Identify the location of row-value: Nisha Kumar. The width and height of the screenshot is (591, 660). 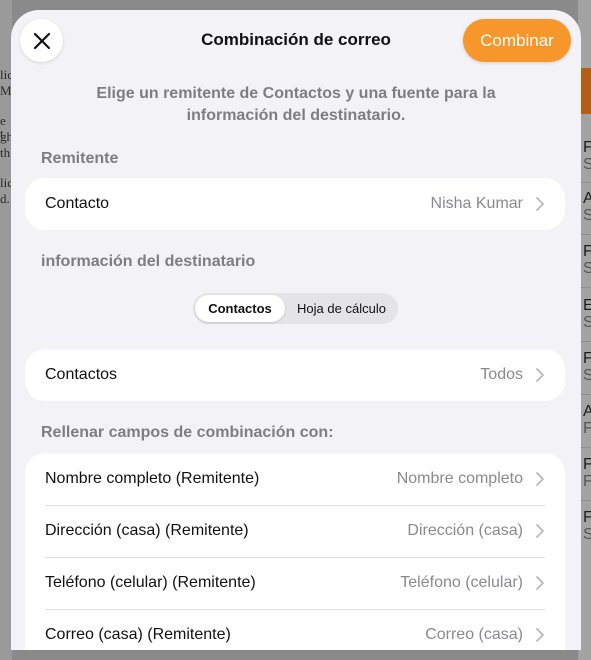
(476, 203).